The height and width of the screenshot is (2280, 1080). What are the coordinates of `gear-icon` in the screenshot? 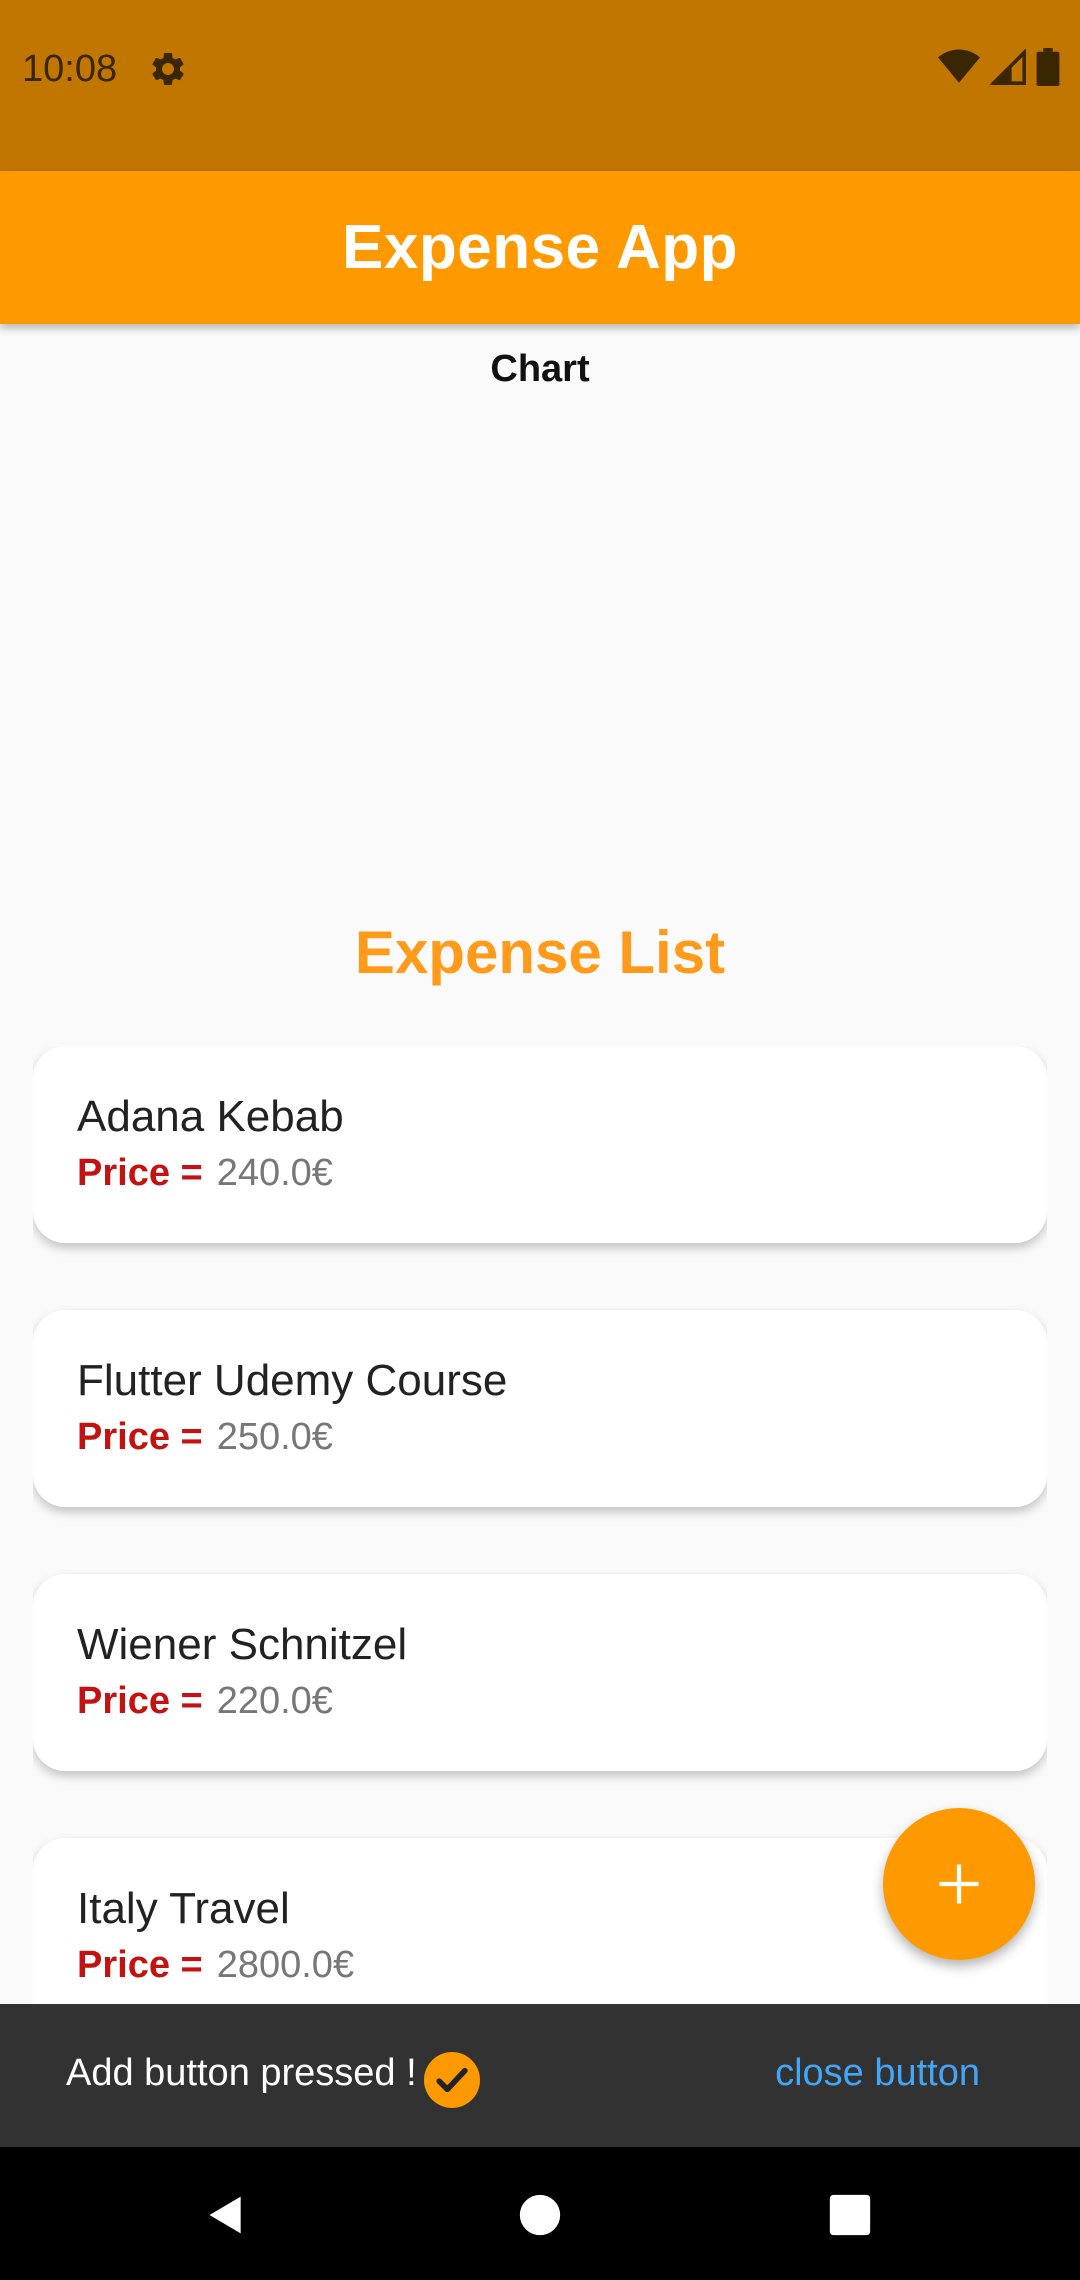 It's located at (168, 68).